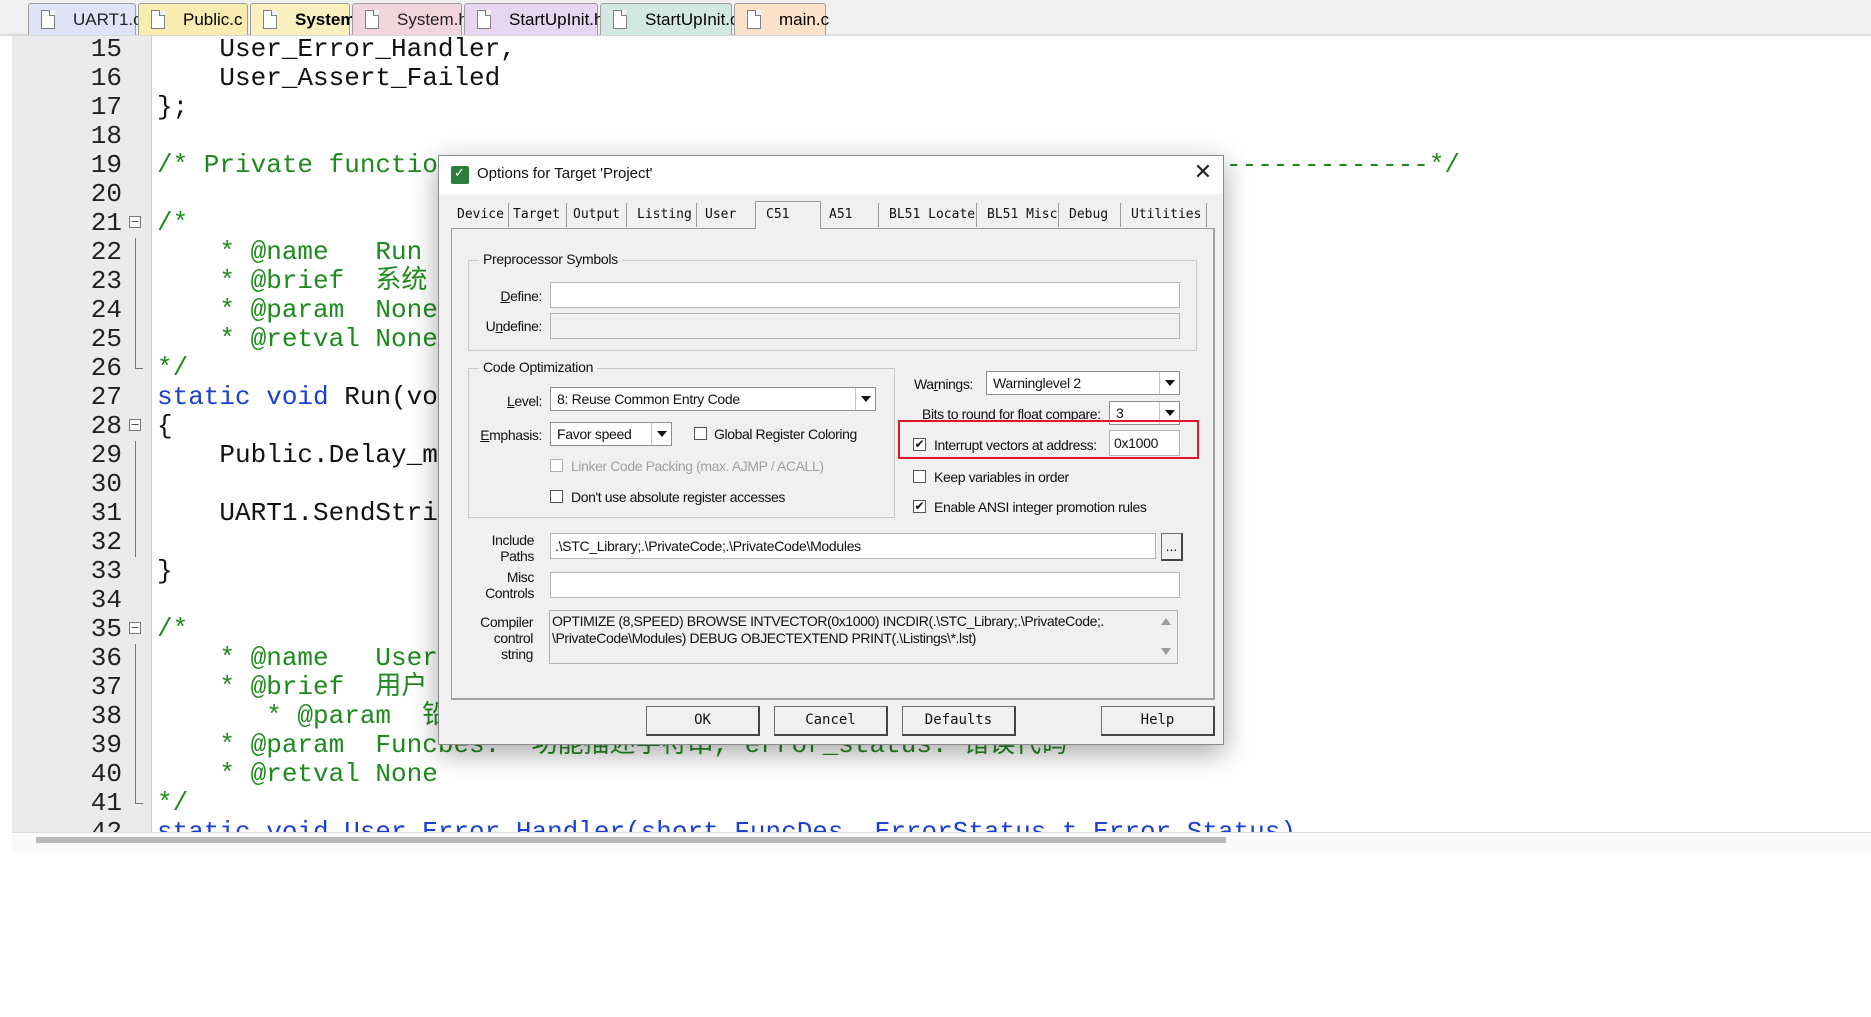 This screenshot has height=1017, width=1871. Describe the element at coordinates (598, 215) in the screenshot. I see `tab-output: Output` at that location.